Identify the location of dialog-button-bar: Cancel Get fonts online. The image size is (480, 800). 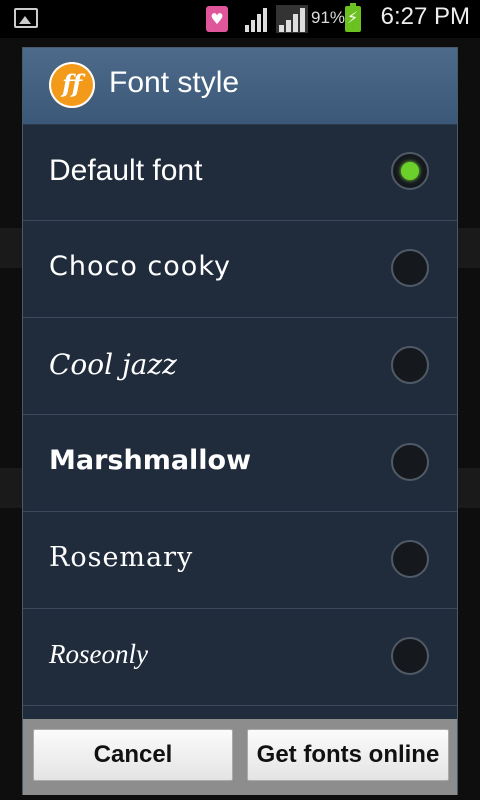
(240, 757).